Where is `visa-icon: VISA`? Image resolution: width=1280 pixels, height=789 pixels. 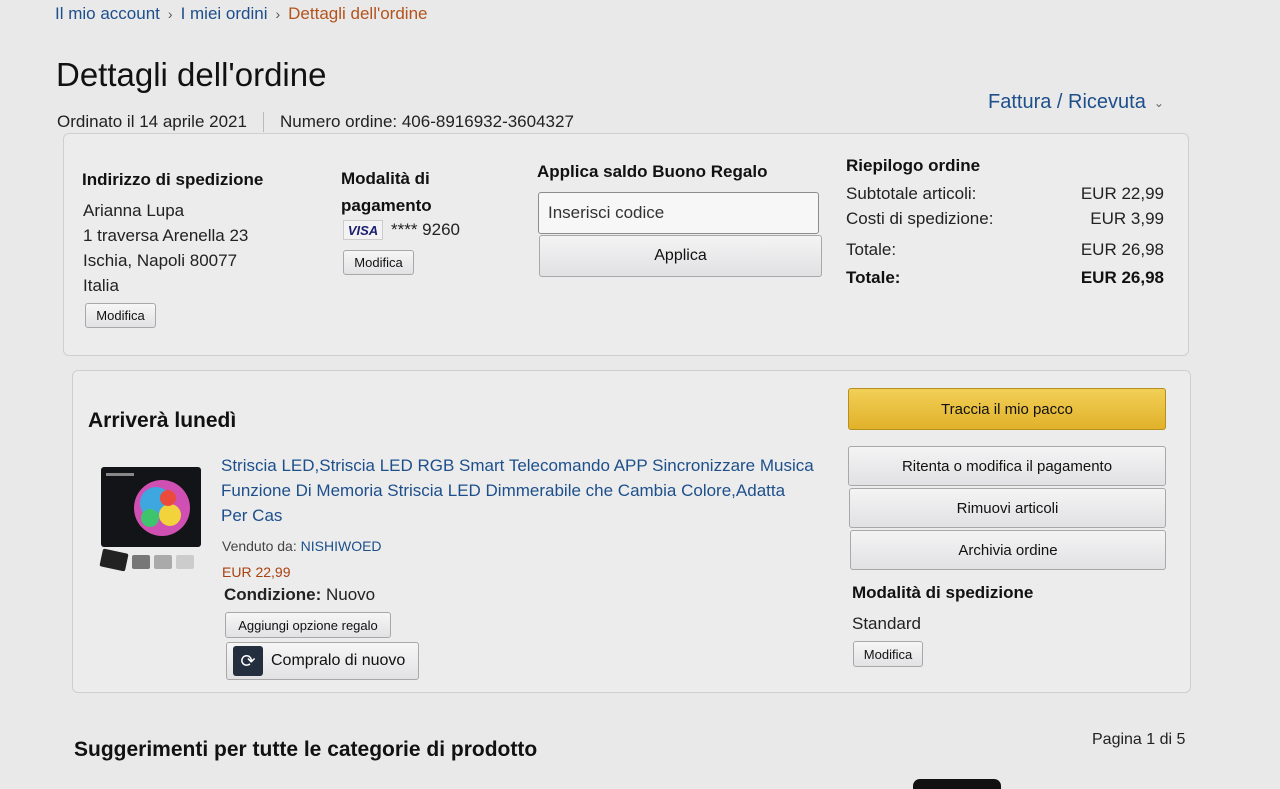
visa-icon: VISA is located at coordinates (363, 230).